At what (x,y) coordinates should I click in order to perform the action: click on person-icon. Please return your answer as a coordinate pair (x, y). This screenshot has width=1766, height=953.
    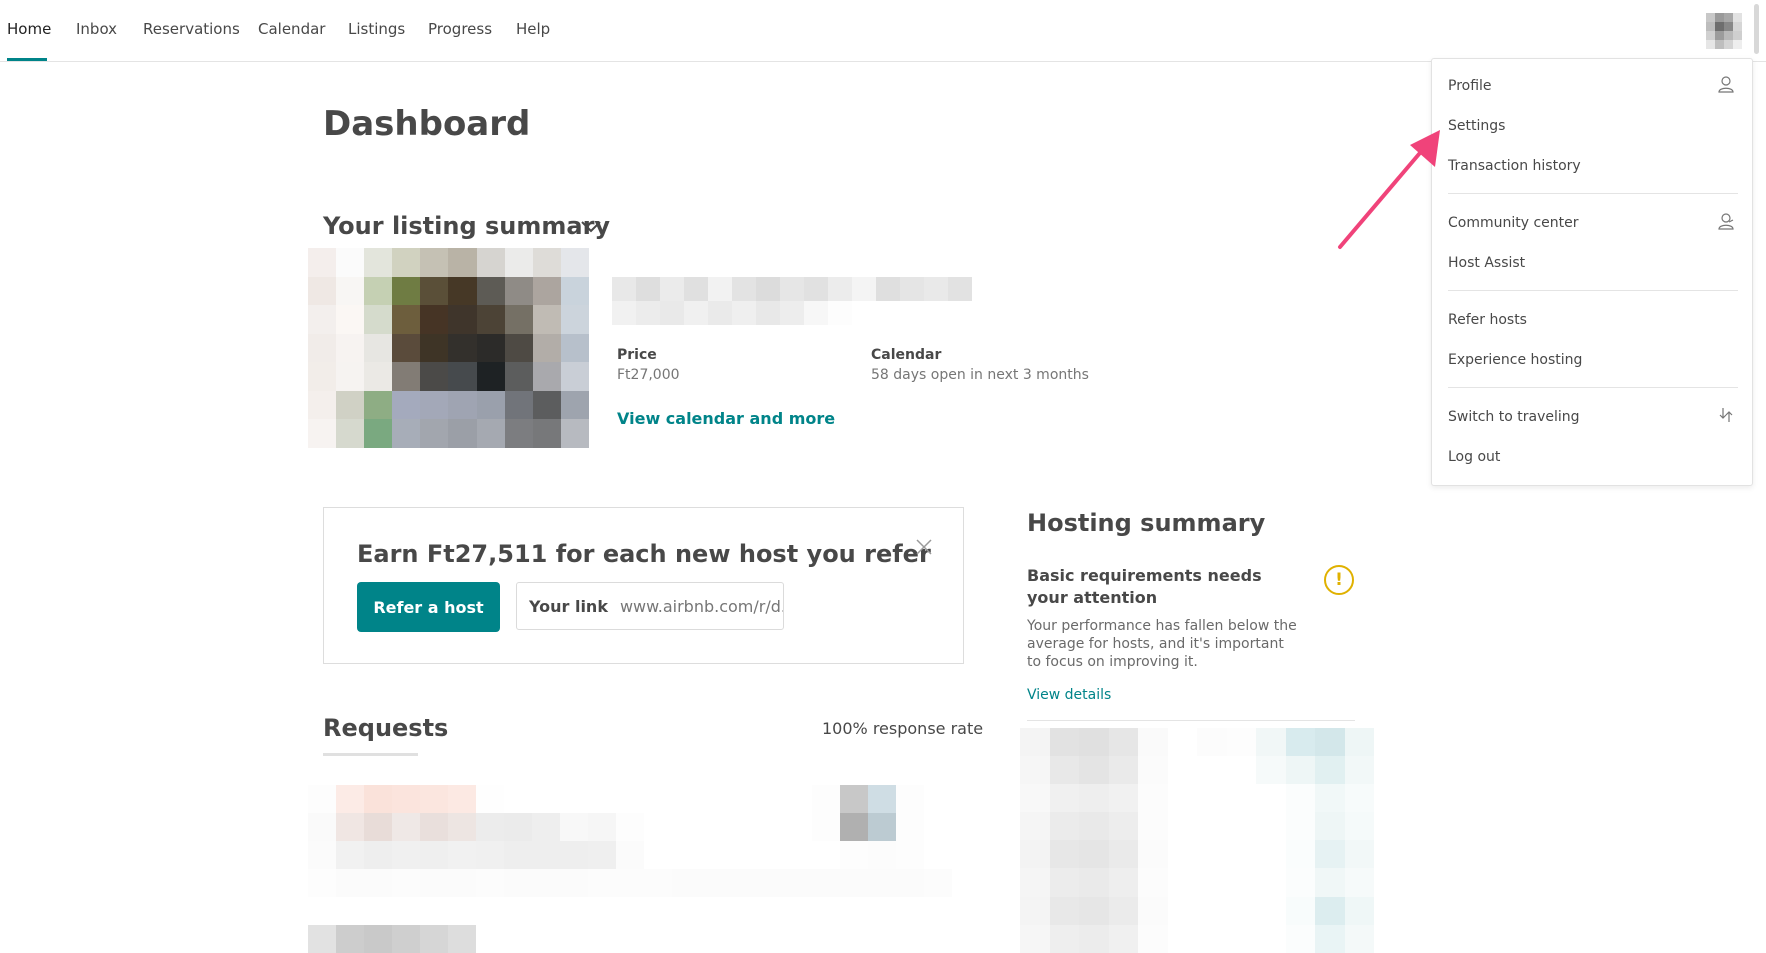
    Looking at the image, I should click on (1726, 84).